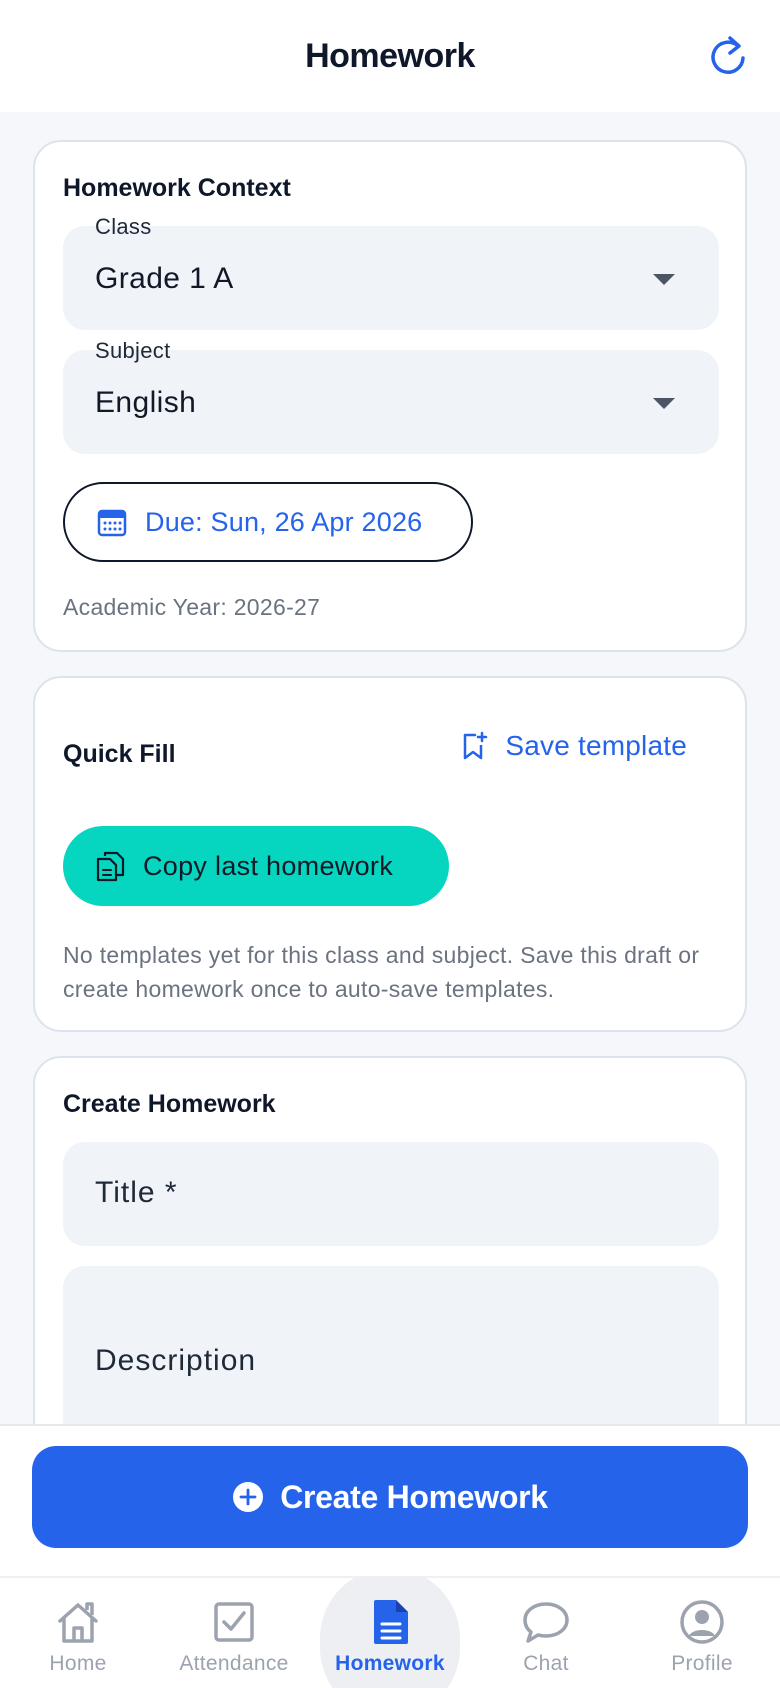 This screenshot has width=780, height=1688. What do you see at coordinates (164, 278) in the screenshot?
I see `class-value: Grade 1 A` at bounding box center [164, 278].